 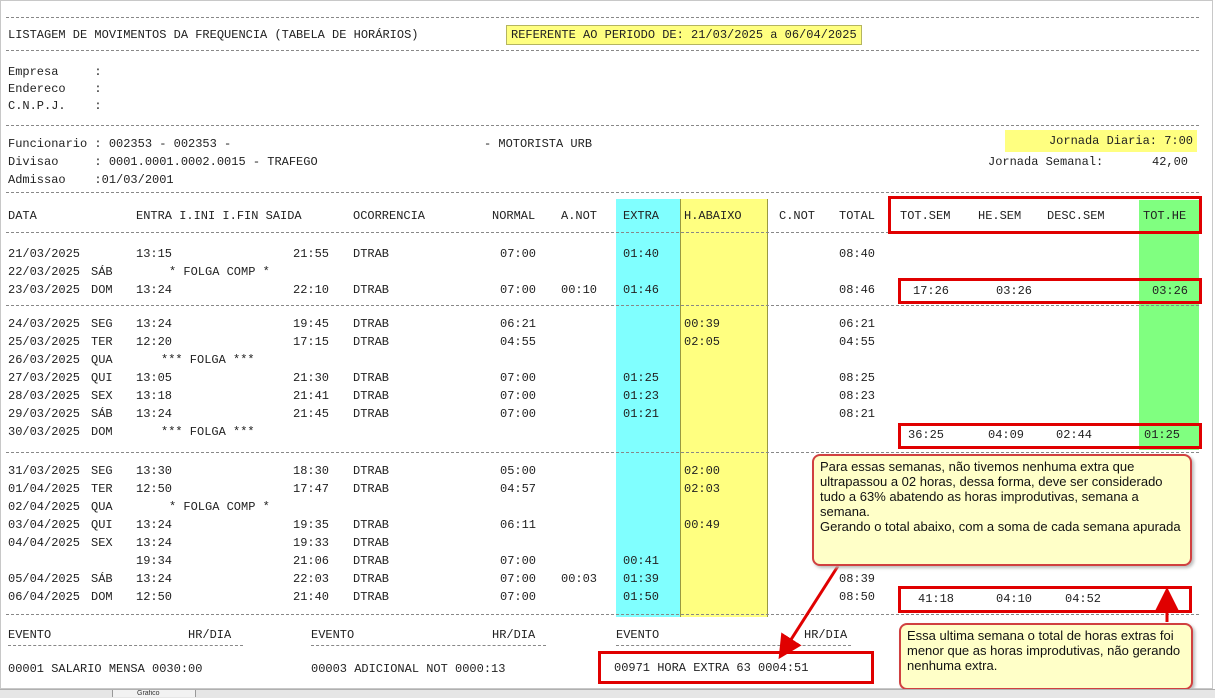 I want to click on row-extra: 01:23, so click(x=641, y=396).